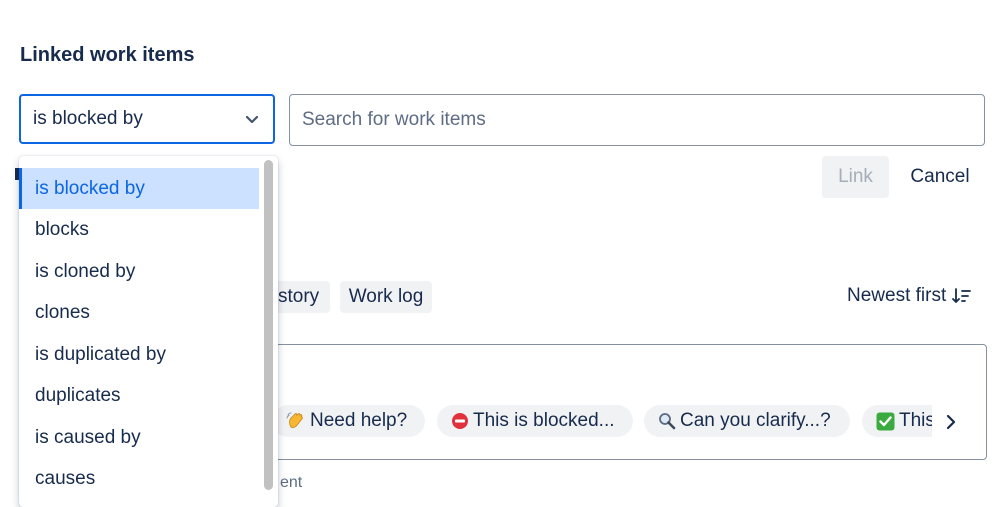 The image size is (999, 507). I want to click on quick-reply-label: Can you clarify...?, so click(755, 420).